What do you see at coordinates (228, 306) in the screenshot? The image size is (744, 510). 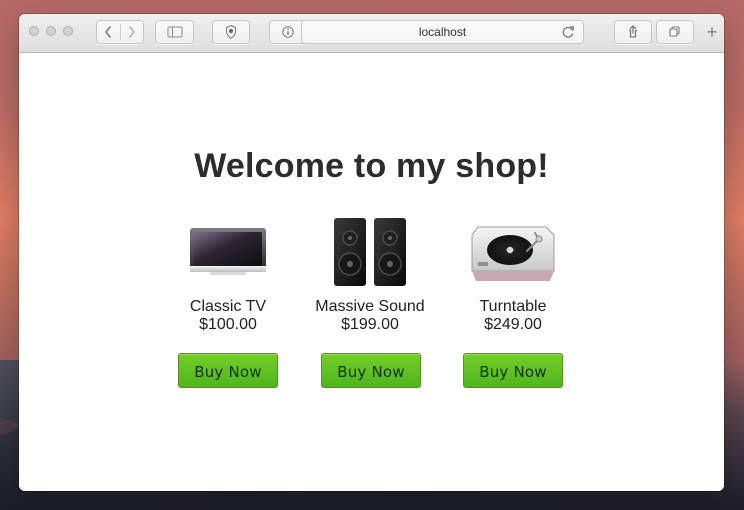 I see `product-name: Classic TV` at bounding box center [228, 306].